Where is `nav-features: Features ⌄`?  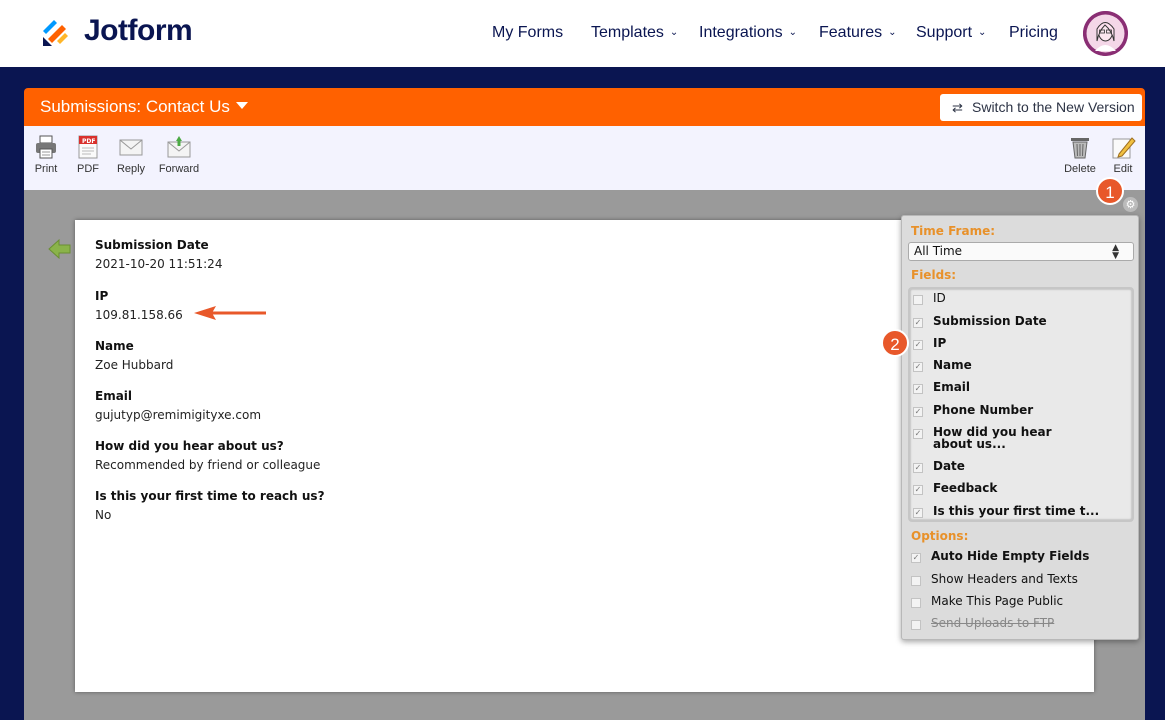 nav-features: Features ⌄ is located at coordinates (858, 33).